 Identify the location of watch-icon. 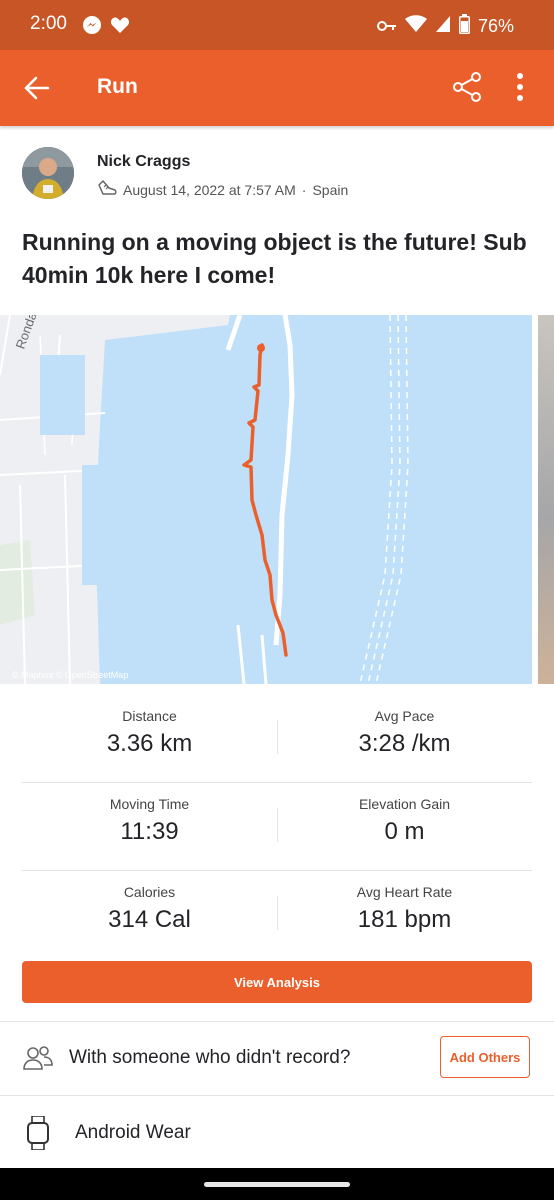
(38, 1135).